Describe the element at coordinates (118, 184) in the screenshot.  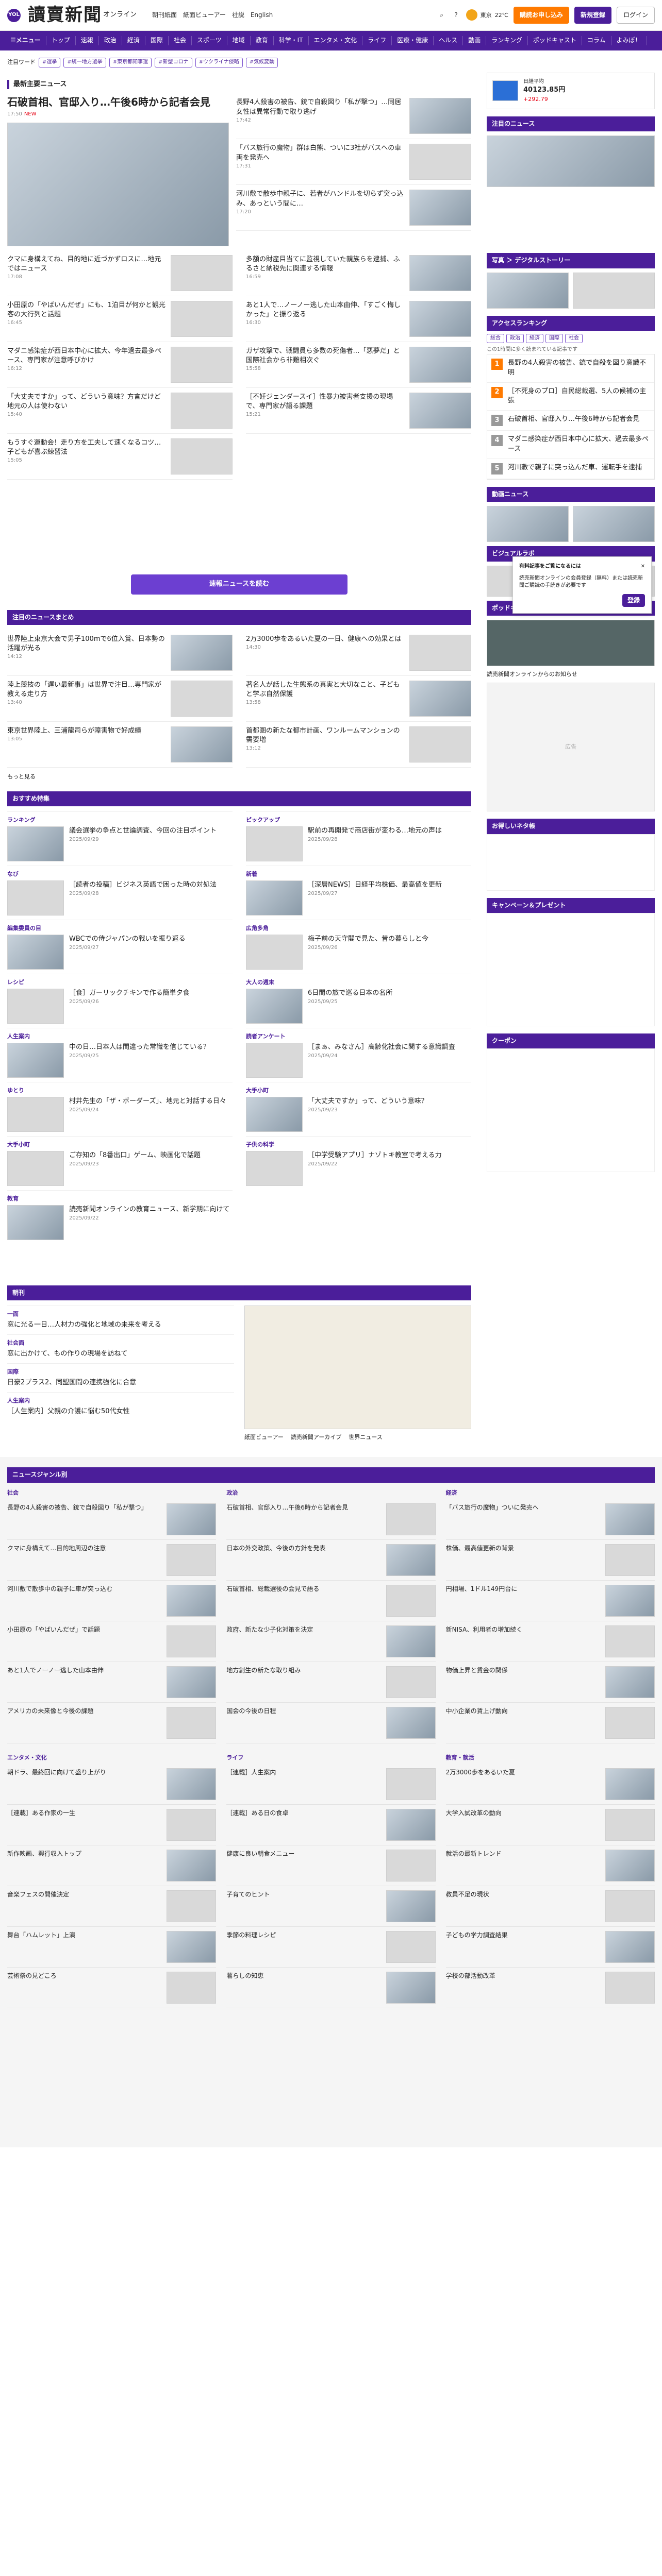
I see `lead-image` at that location.